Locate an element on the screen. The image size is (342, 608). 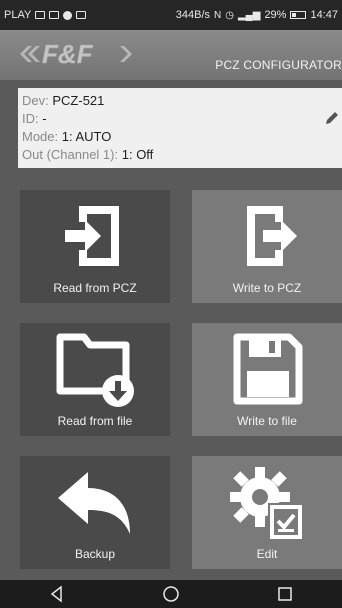
battery-icon is located at coordinates (298, 15).